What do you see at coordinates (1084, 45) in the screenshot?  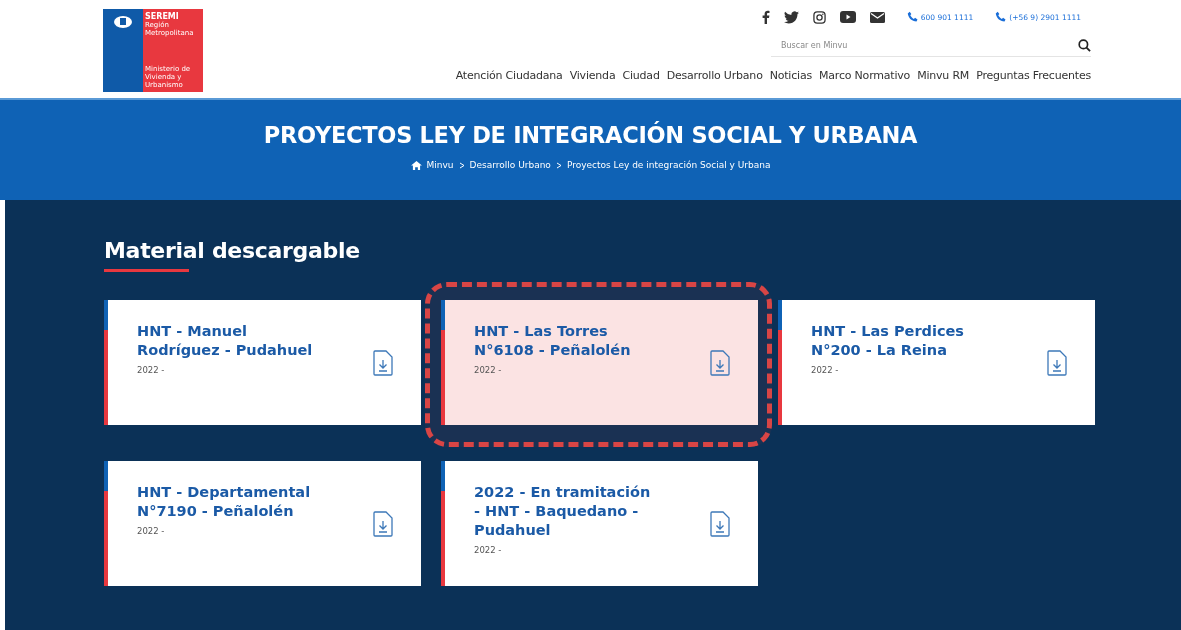 I see `search-icon` at bounding box center [1084, 45].